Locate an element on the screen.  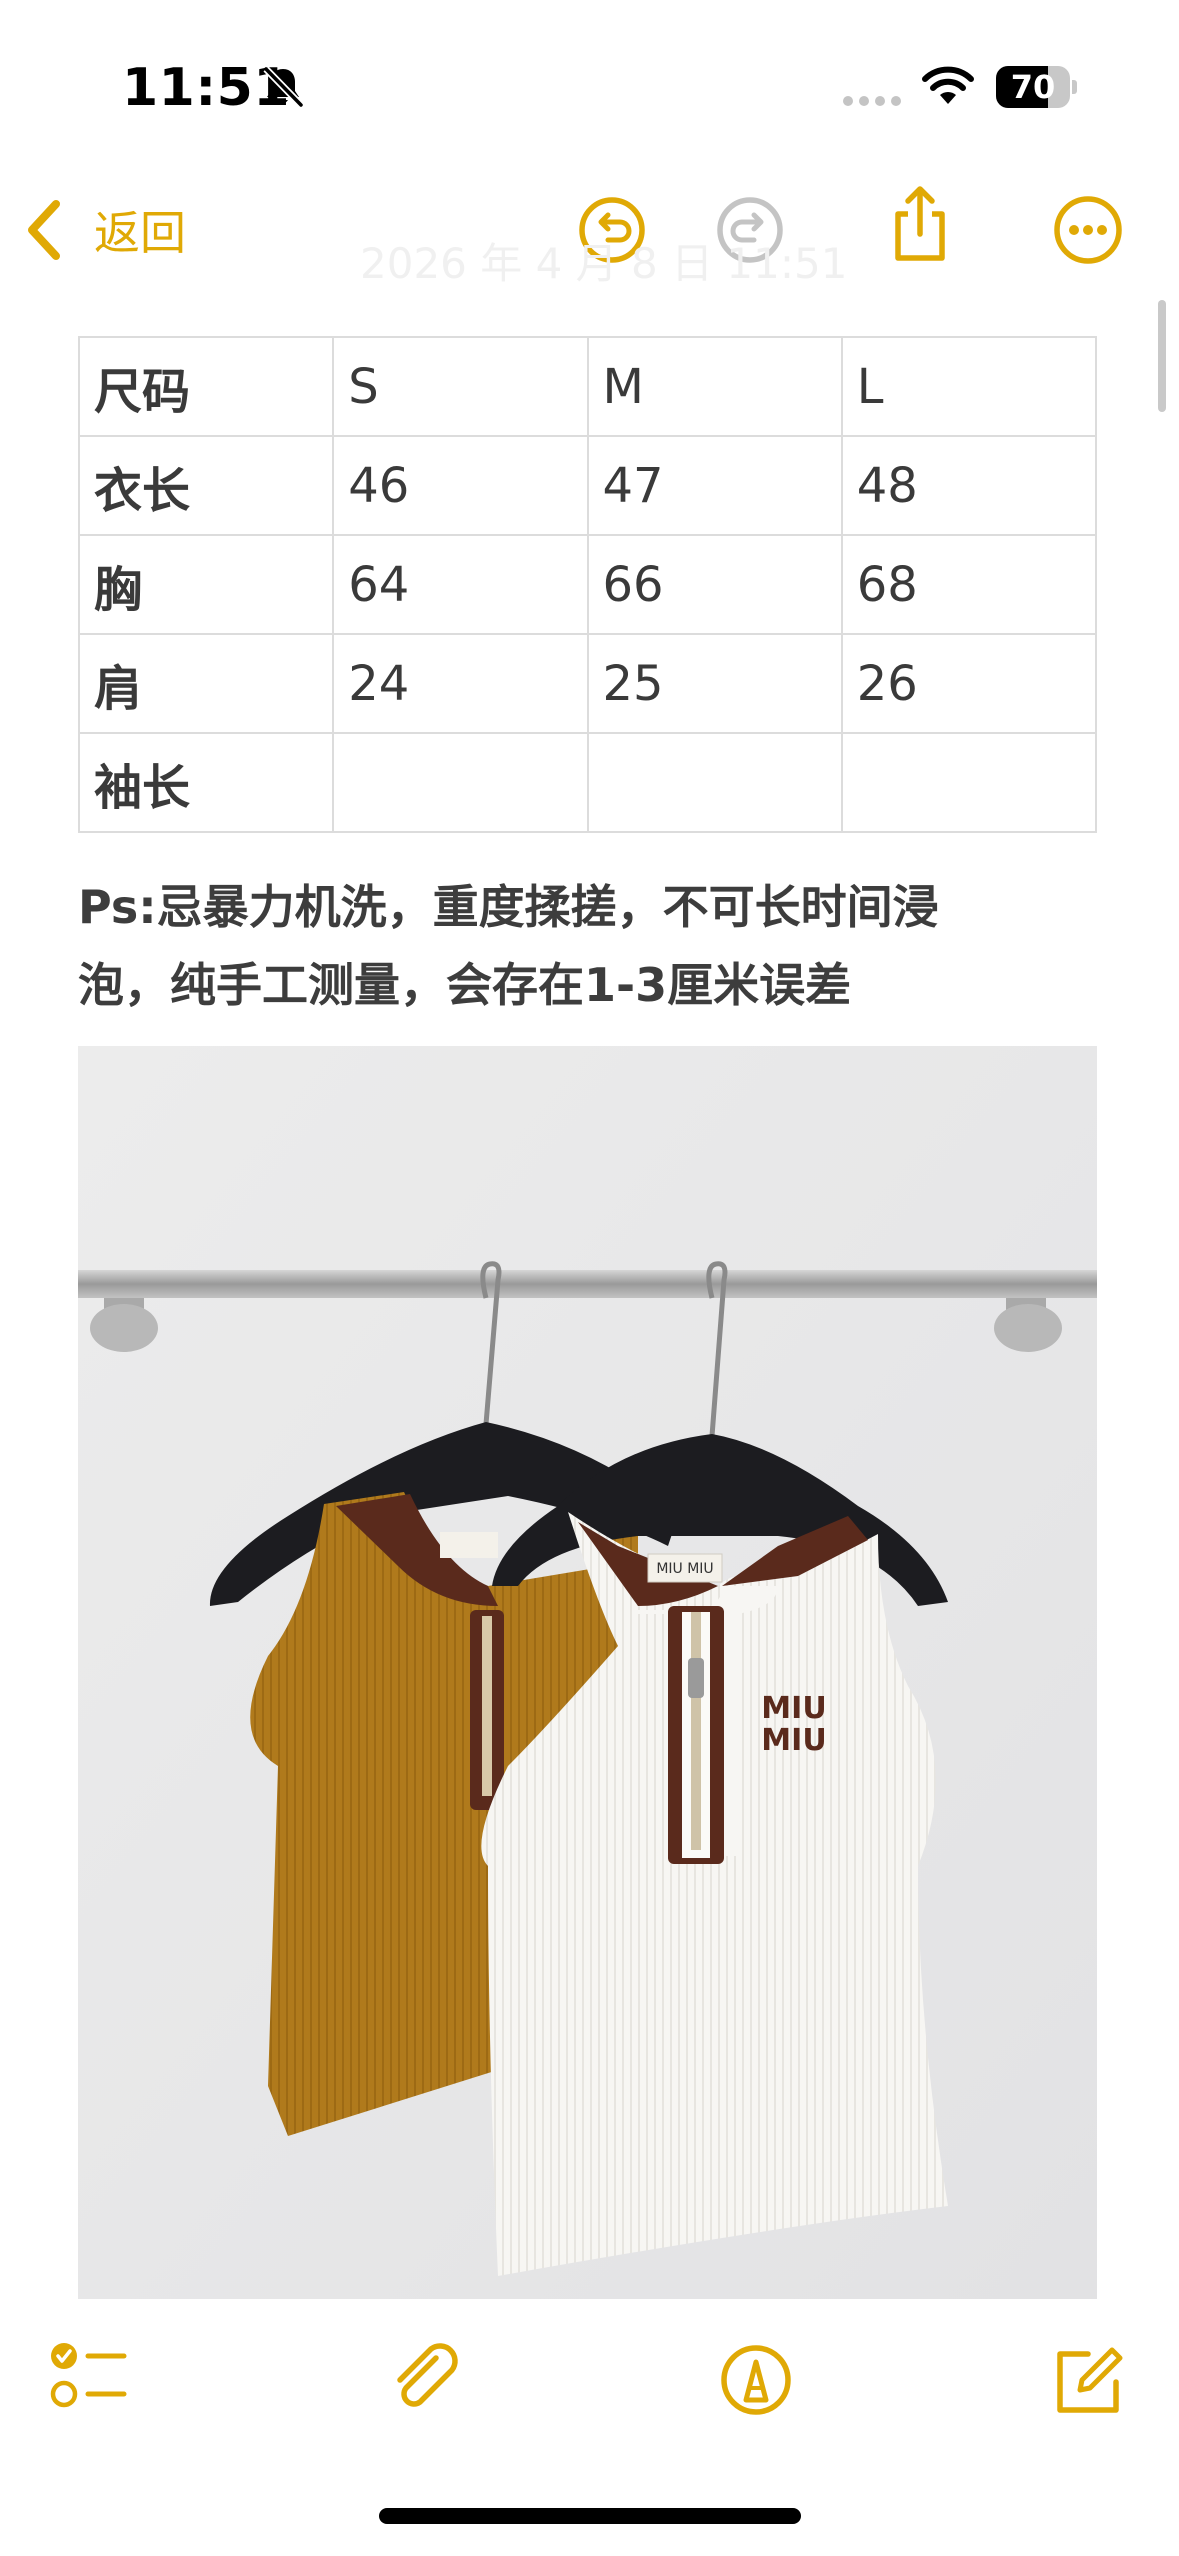
table-cell: 68 is located at coordinates (969, 584).